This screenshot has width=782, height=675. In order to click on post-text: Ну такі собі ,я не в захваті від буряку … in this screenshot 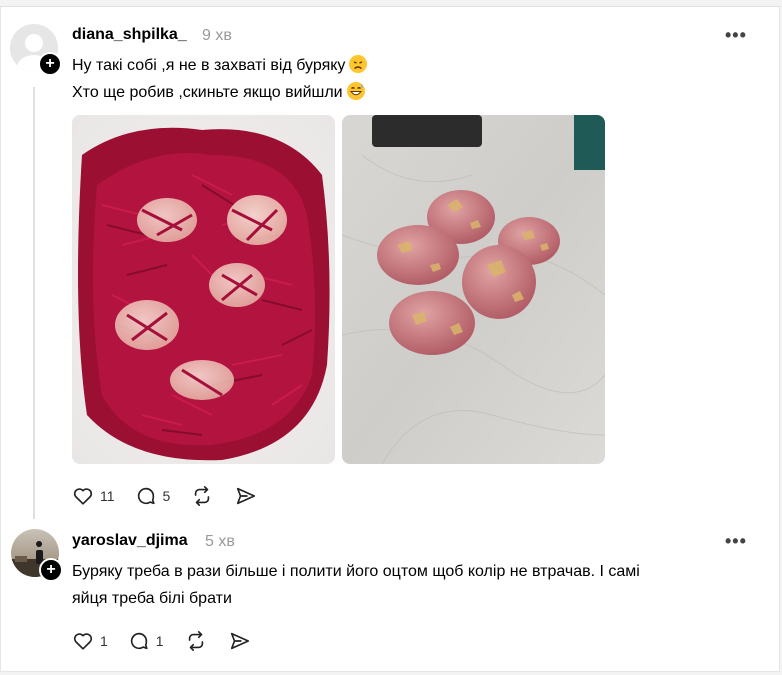, I will do `click(220, 79)`.